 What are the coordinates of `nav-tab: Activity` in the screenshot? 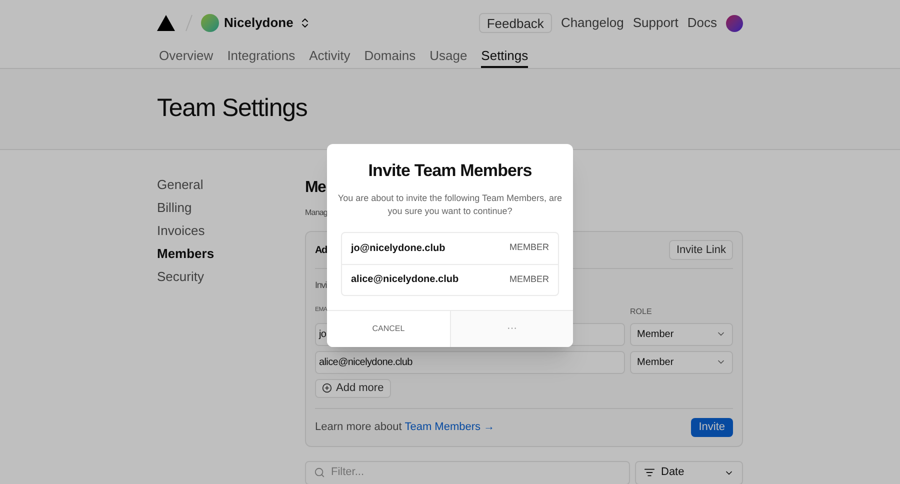 It's located at (329, 57).